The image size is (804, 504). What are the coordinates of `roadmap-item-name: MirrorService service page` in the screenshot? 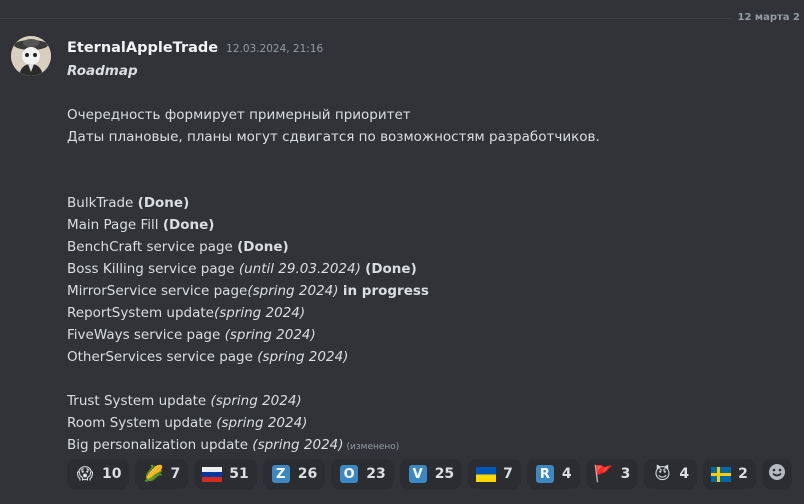 It's located at (157, 291).